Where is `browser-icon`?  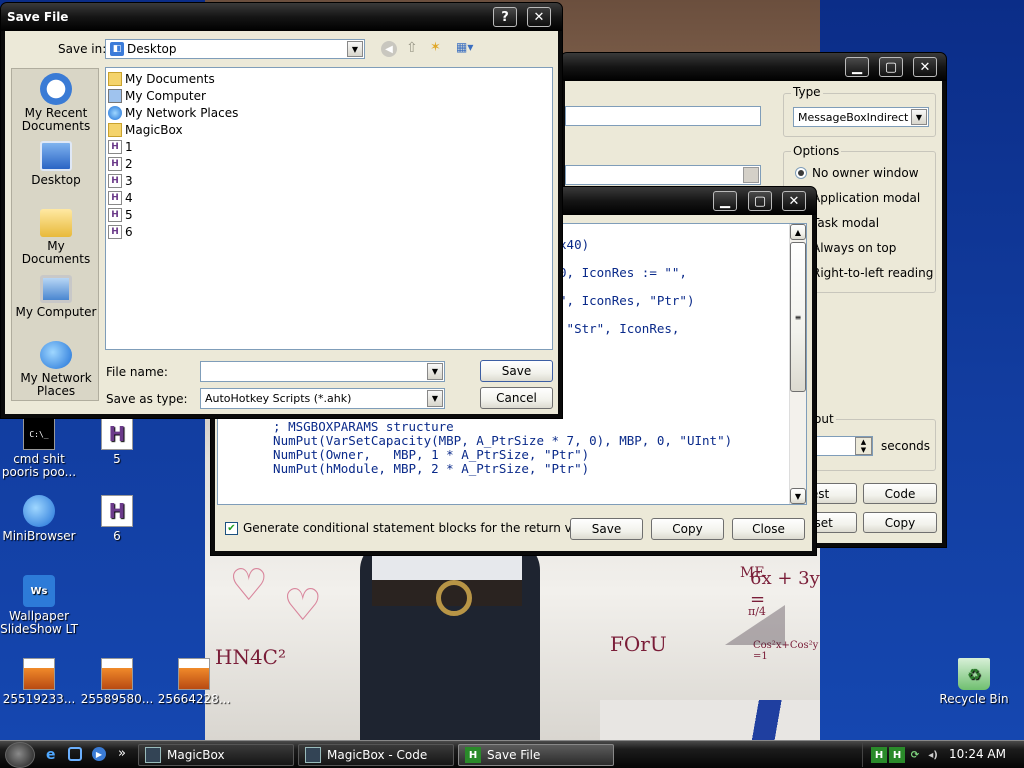
browser-icon is located at coordinates (39, 511).